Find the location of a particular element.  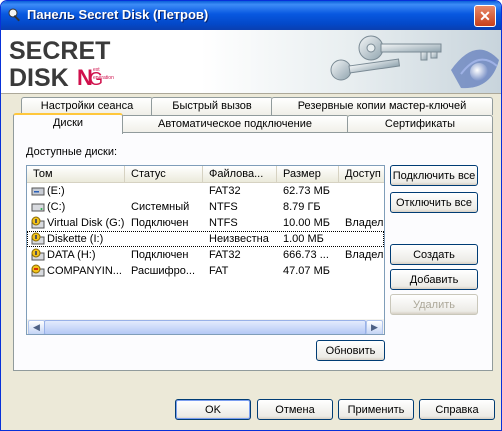

delete-button: Удалить is located at coordinates (434, 304).